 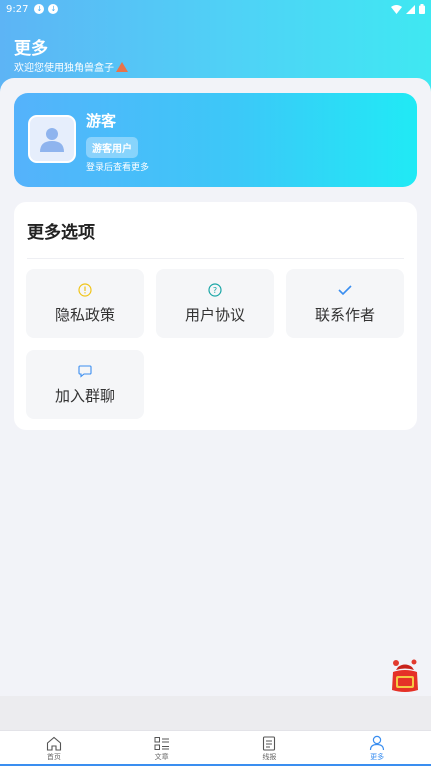 I want to click on bottom-spacer, so click(x=215, y=713).